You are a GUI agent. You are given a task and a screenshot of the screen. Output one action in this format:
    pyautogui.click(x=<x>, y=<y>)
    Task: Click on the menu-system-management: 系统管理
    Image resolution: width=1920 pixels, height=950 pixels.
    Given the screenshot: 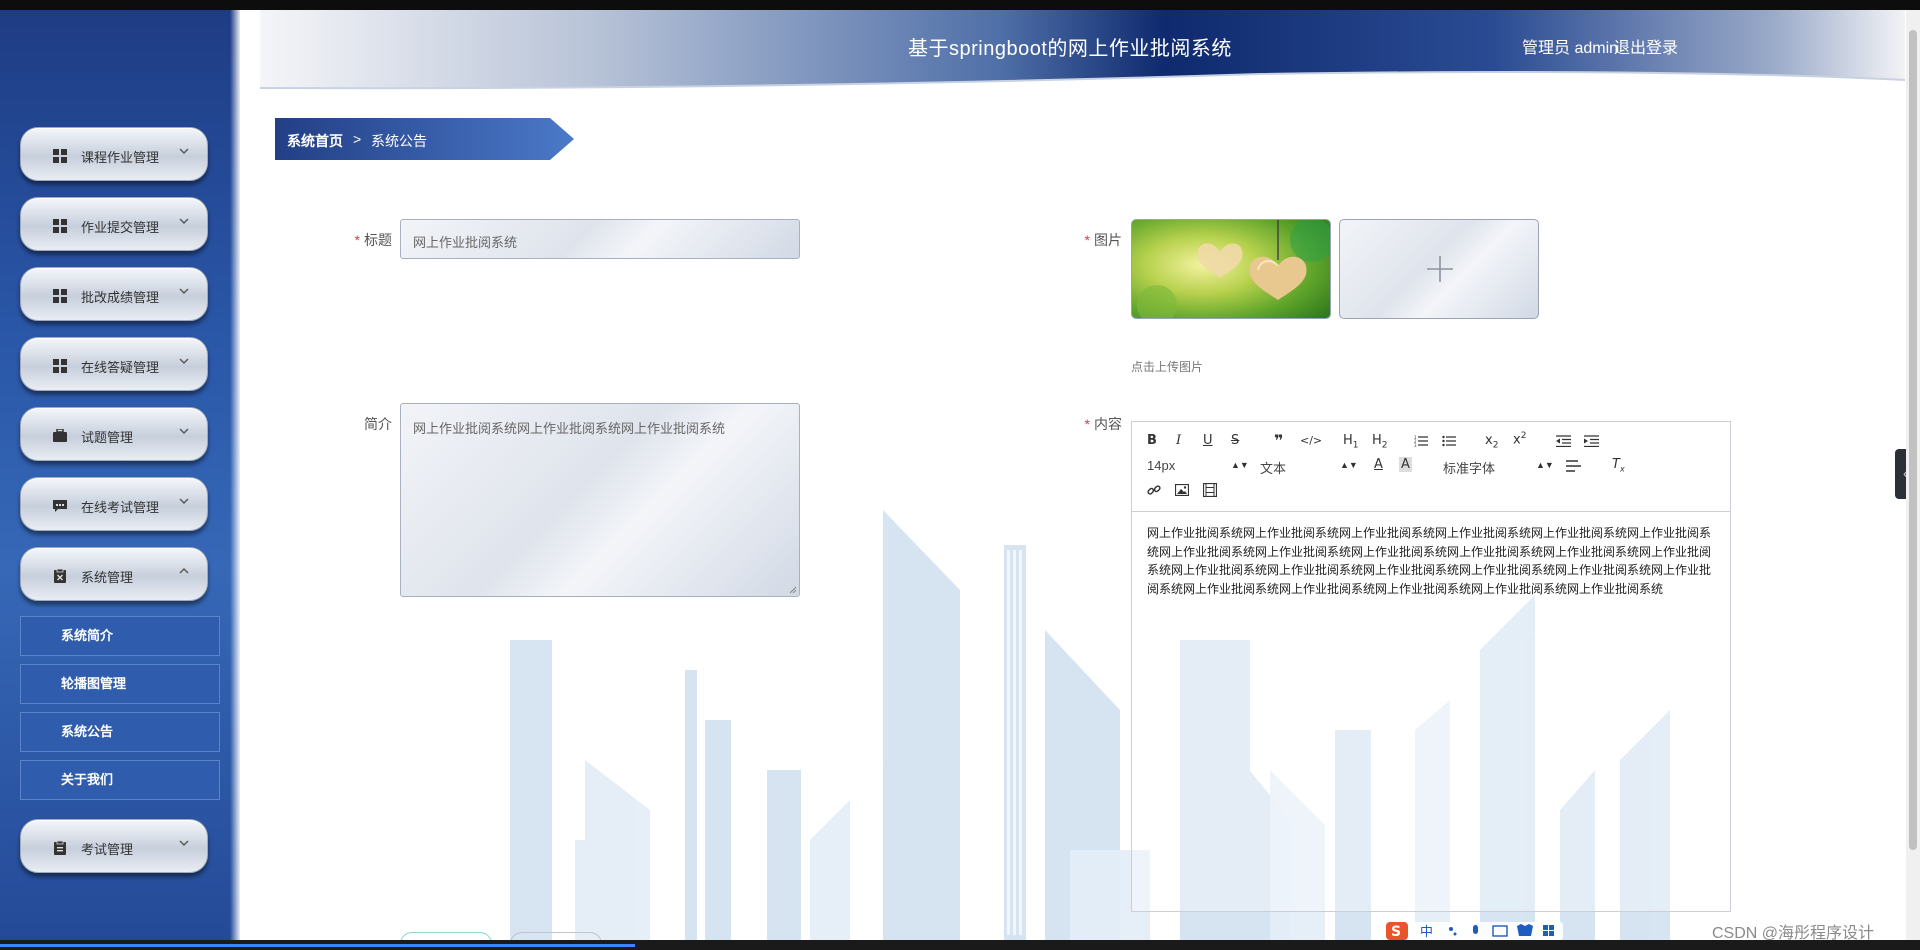 What is the action you would take?
    pyautogui.click(x=114, y=574)
    